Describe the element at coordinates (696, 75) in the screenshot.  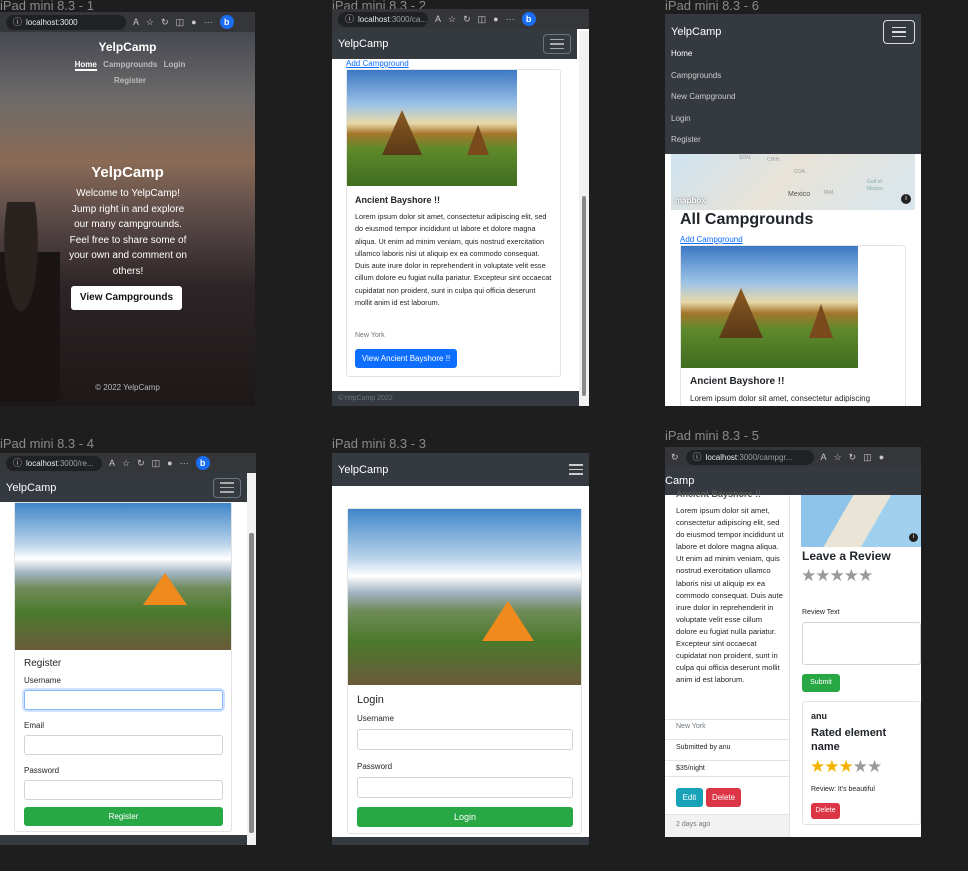
I see `menu-item-campgrounds: Campgrounds` at that location.